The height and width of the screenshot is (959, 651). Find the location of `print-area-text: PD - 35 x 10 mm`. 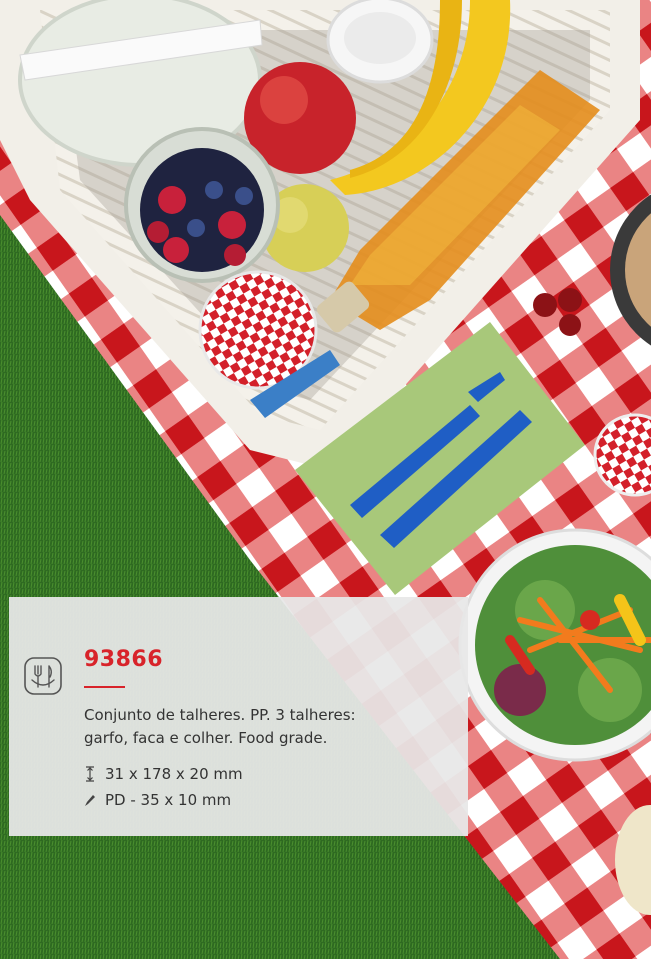

print-area-text: PD - 35 x 10 mm is located at coordinates (168, 800).